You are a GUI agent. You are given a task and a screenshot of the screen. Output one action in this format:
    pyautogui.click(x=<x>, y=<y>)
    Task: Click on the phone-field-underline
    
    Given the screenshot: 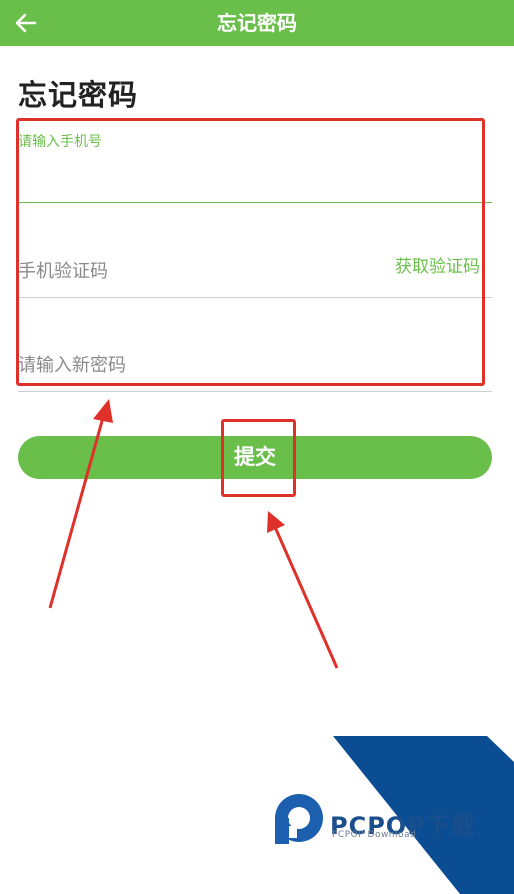 What is the action you would take?
    pyautogui.click(x=255, y=176)
    